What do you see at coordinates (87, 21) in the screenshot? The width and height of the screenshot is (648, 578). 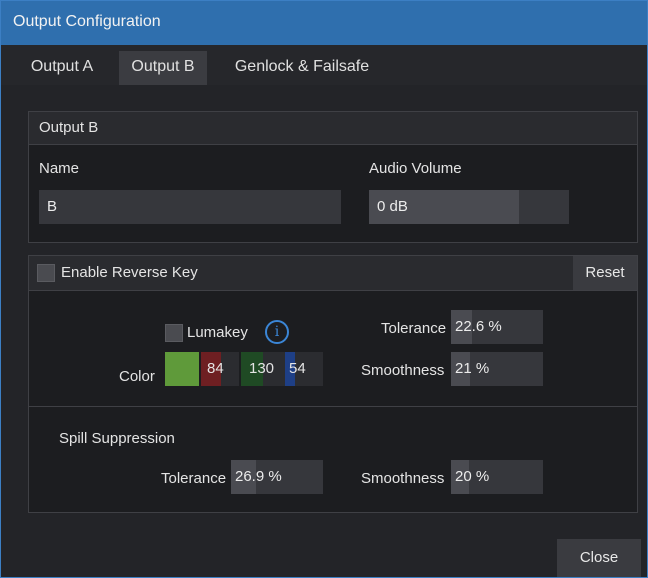 I see `window-title: Output Configuration` at bounding box center [87, 21].